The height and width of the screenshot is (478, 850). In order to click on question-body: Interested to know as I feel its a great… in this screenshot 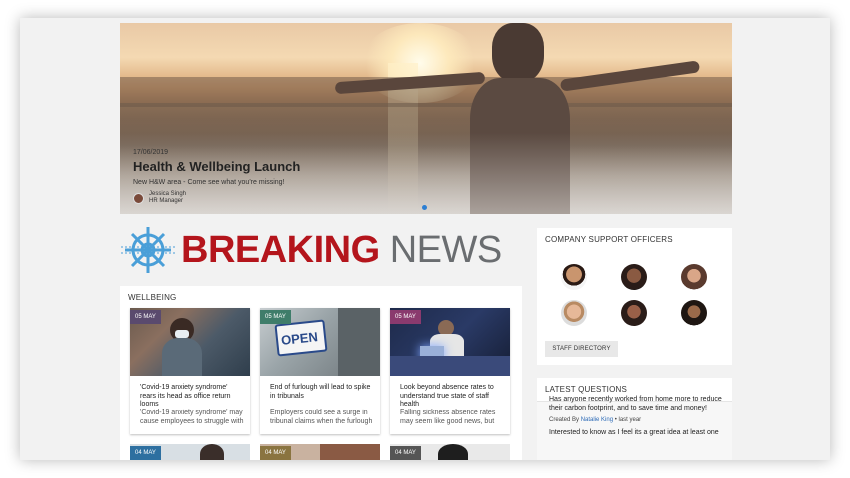, I will do `click(634, 432)`.